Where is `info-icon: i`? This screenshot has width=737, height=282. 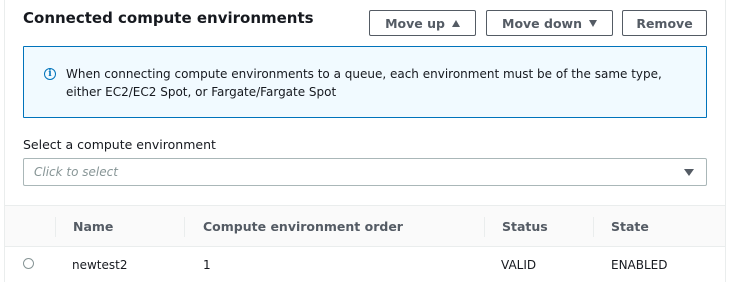 info-icon: i is located at coordinates (50, 74).